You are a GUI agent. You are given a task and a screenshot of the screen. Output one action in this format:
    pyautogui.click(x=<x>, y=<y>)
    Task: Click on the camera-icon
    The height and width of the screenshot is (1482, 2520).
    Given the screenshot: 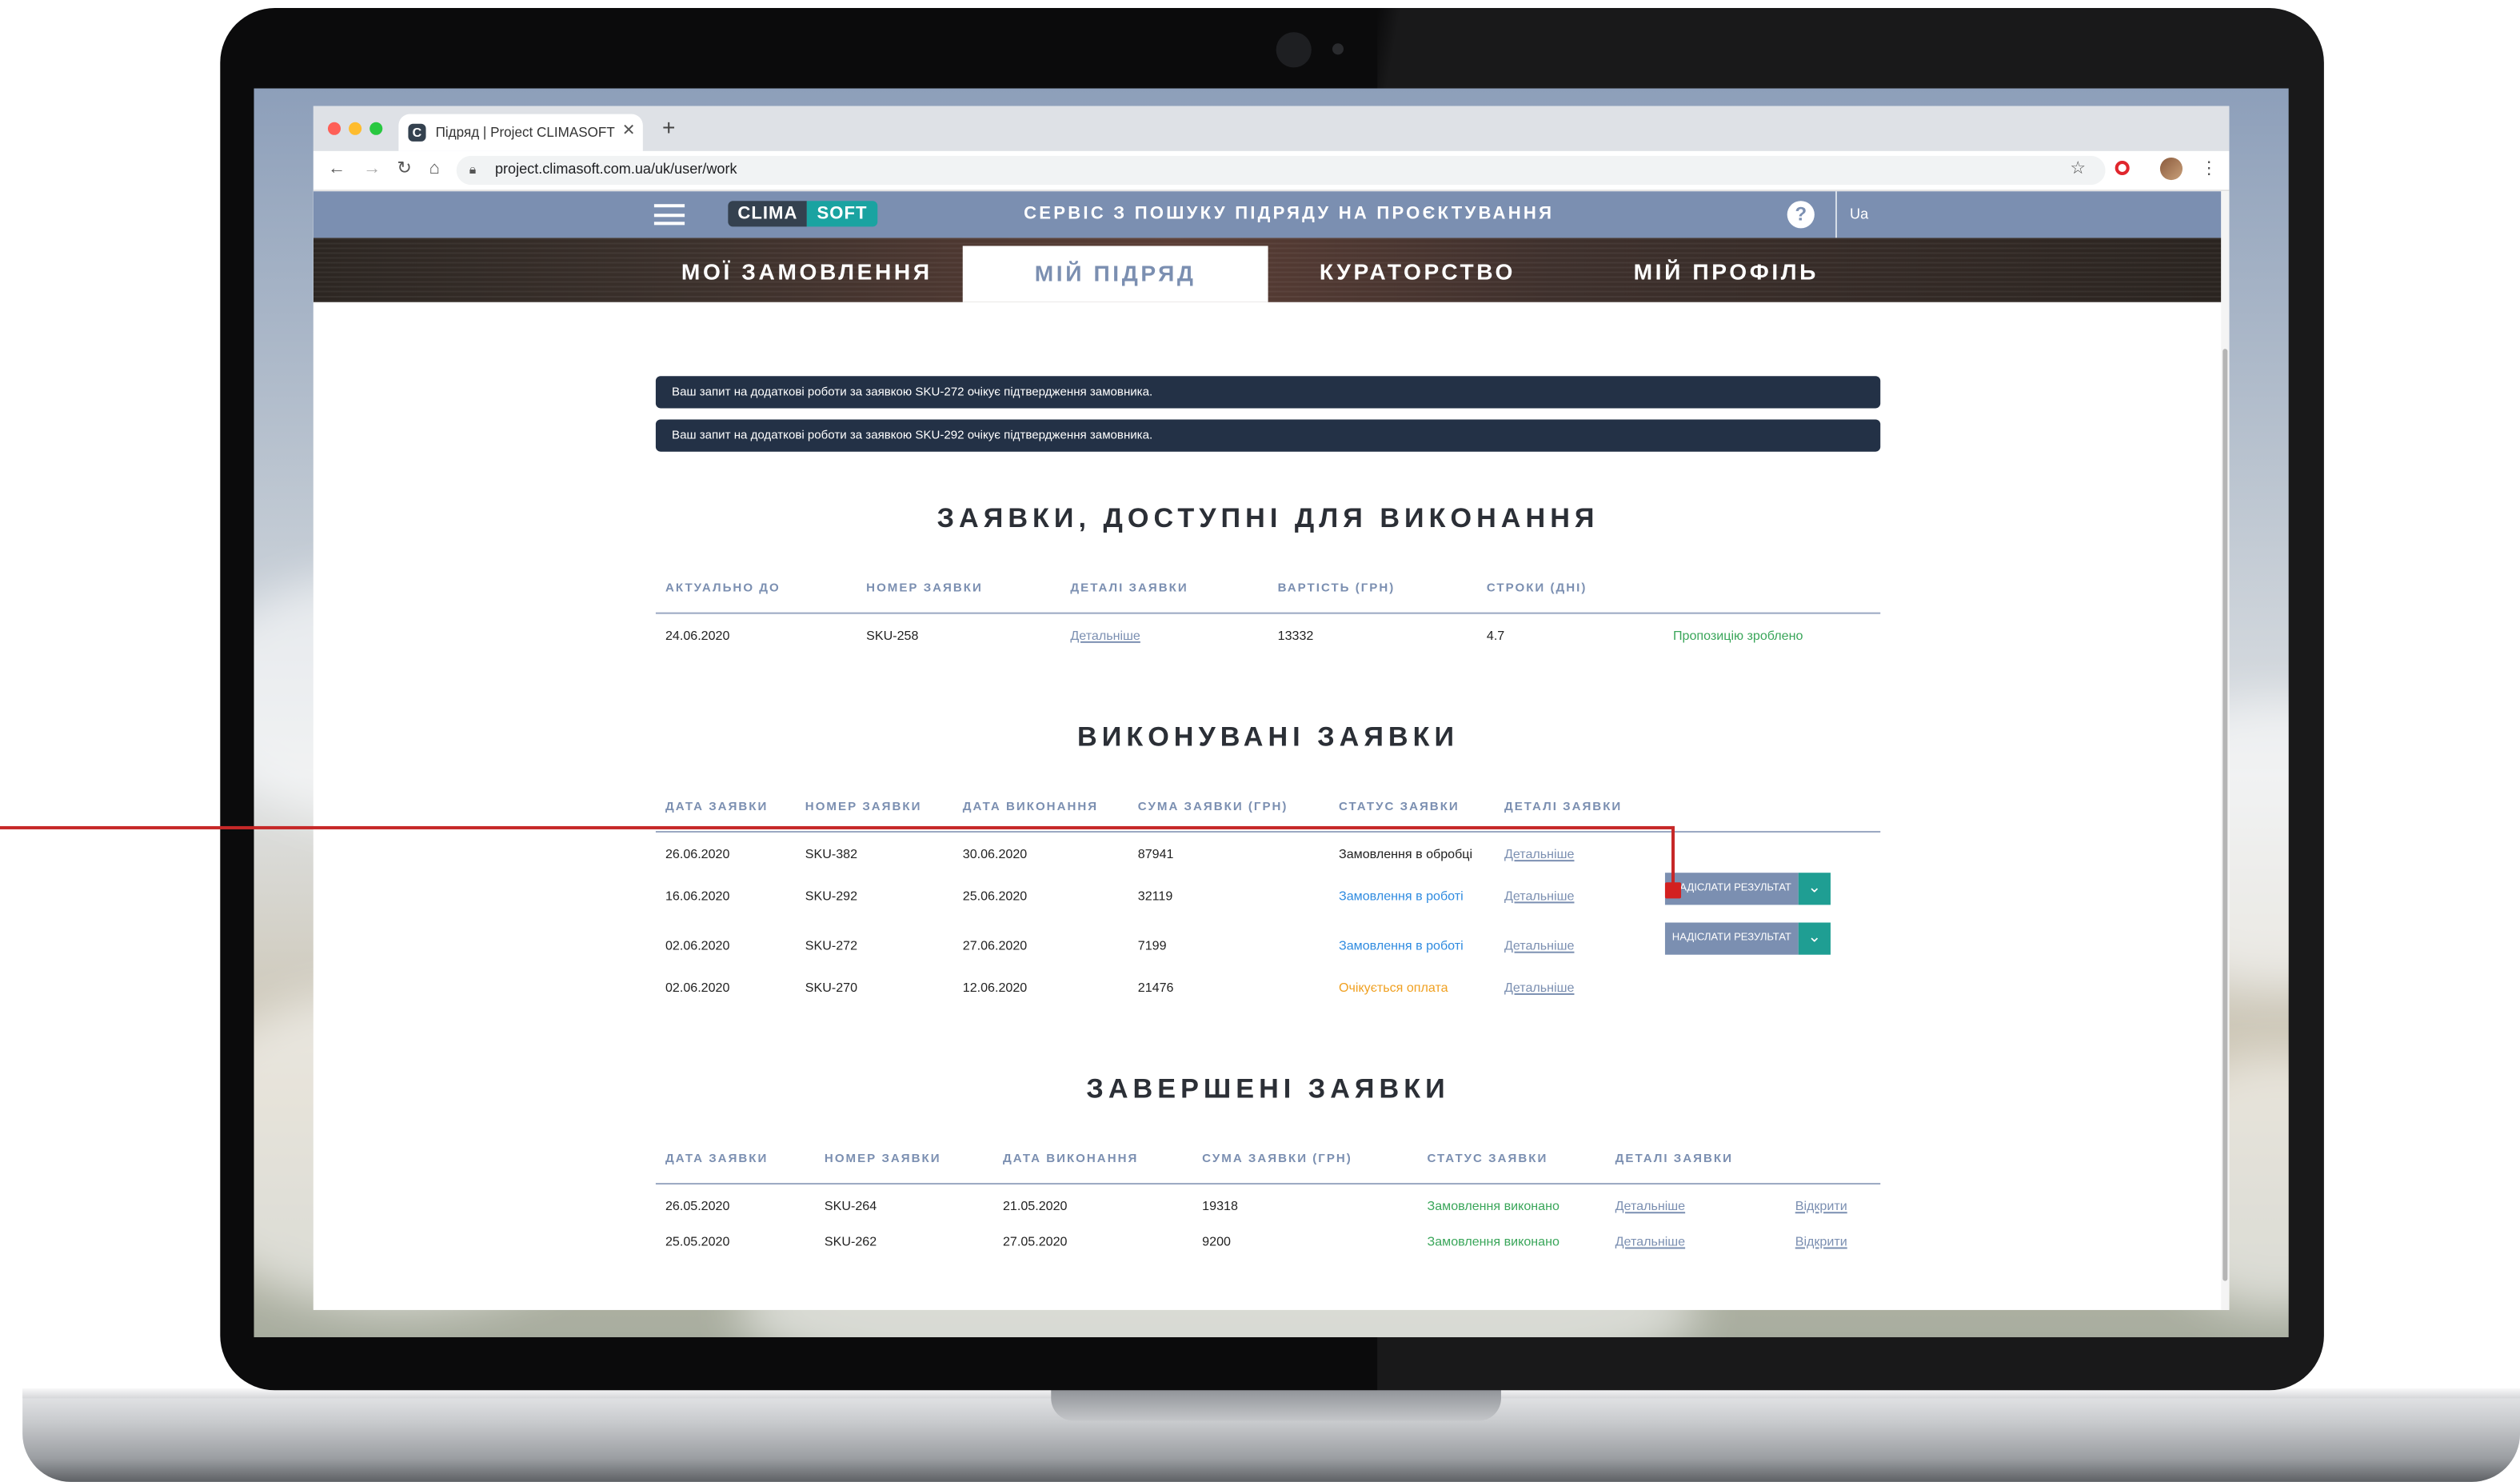 What is the action you would take?
    pyautogui.click(x=1294, y=50)
    